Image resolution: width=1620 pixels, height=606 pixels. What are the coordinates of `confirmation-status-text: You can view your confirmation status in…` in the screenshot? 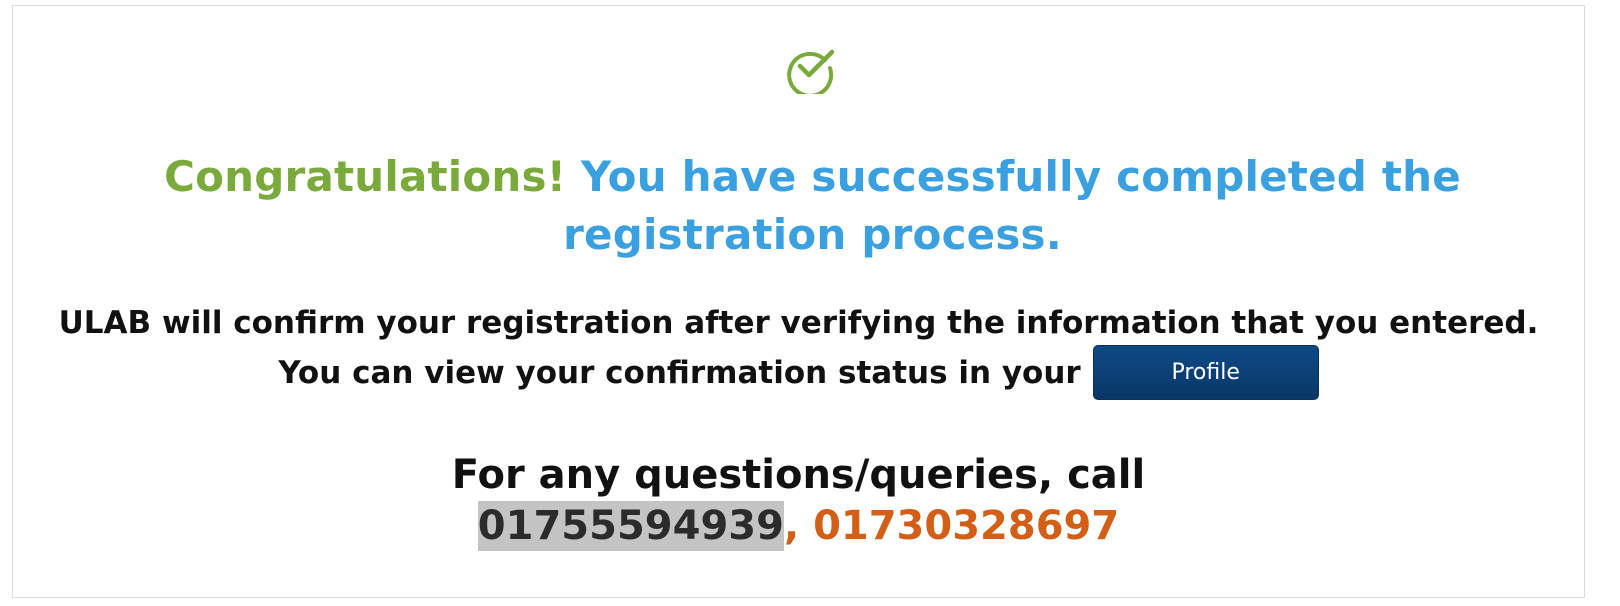 It's located at (679, 372).